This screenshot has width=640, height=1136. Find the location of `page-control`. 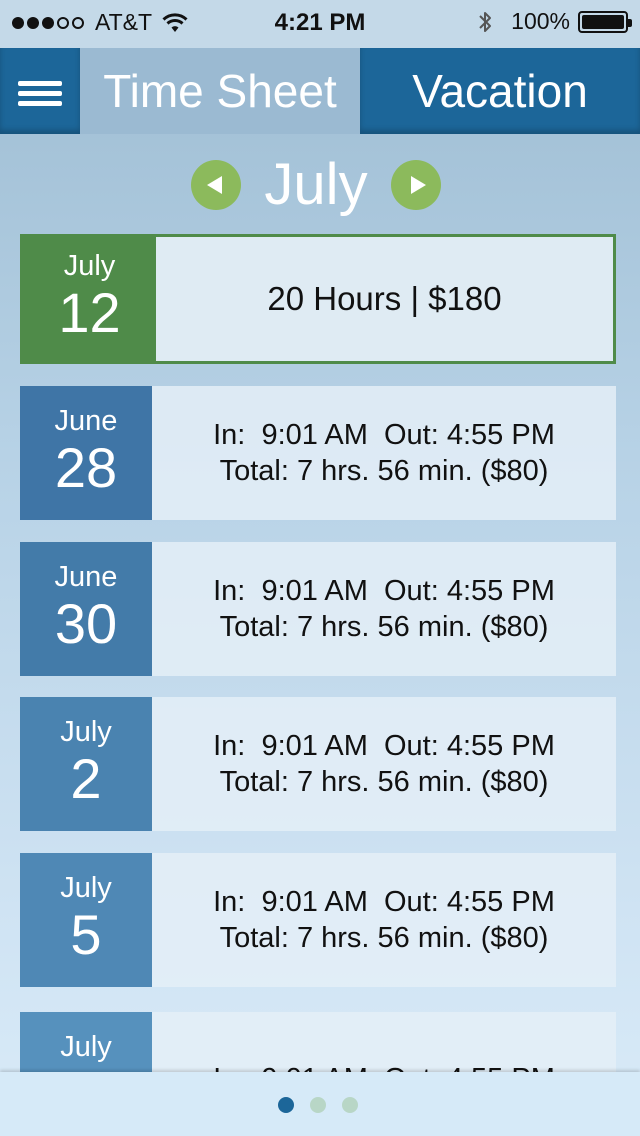

page-control is located at coordinates (320, 1104).